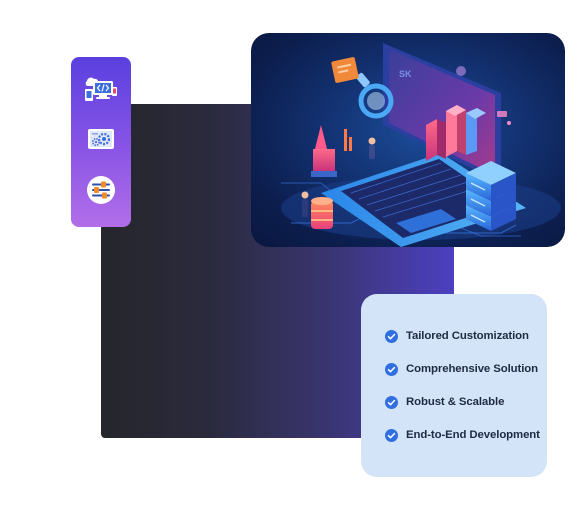  Describe the element at coordinates (405, 74) in the screenshot. I see `screen-text: SK` at that location.